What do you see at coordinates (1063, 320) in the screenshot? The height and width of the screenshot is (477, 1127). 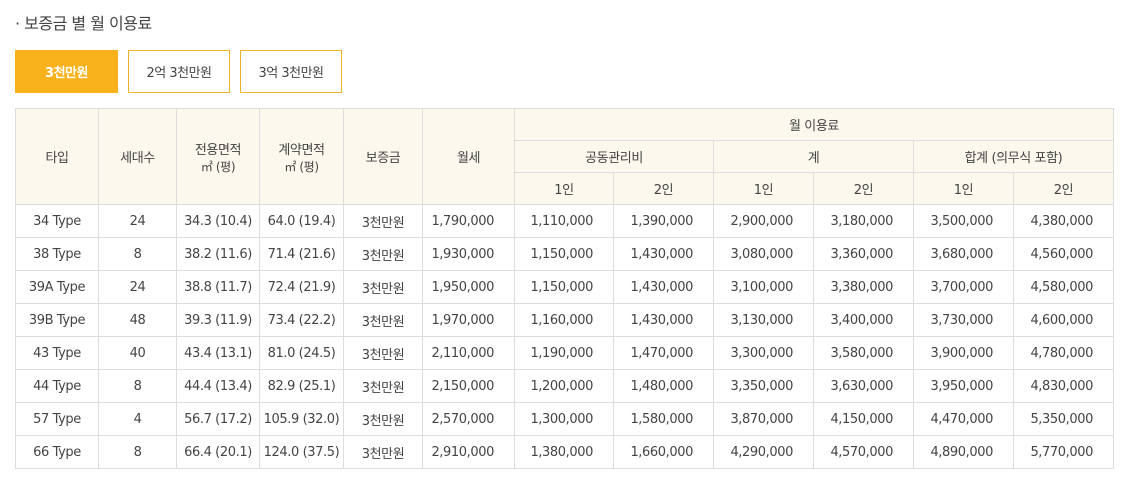 I see `cell-total-2p: 4,600,000` at bounding box center [1063, 320].